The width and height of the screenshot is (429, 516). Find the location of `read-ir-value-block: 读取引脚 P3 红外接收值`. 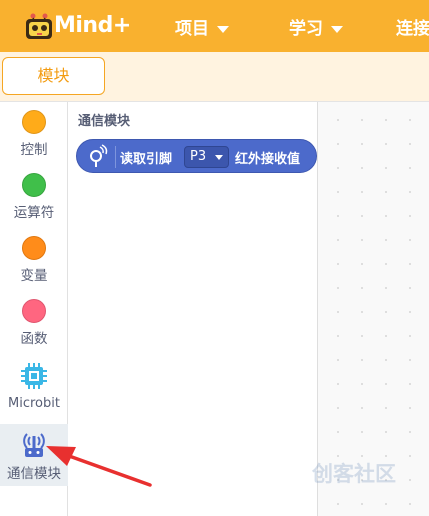

read-ir-value-block: 读取引脚 P3 红外接收值 is located at coordinates (196, 156).